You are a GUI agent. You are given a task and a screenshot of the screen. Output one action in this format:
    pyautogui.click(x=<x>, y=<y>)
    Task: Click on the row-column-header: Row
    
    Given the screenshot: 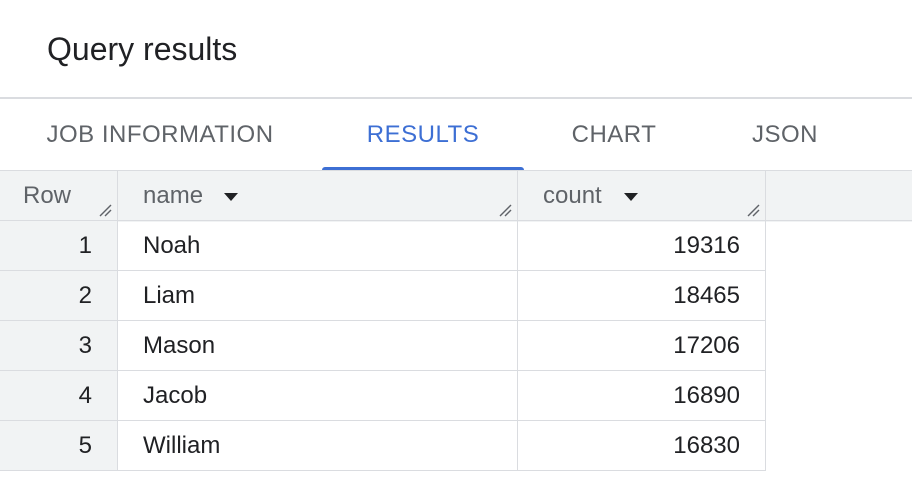 What is the action you would take?
    pyautogui.click(x=59, y=196)
    